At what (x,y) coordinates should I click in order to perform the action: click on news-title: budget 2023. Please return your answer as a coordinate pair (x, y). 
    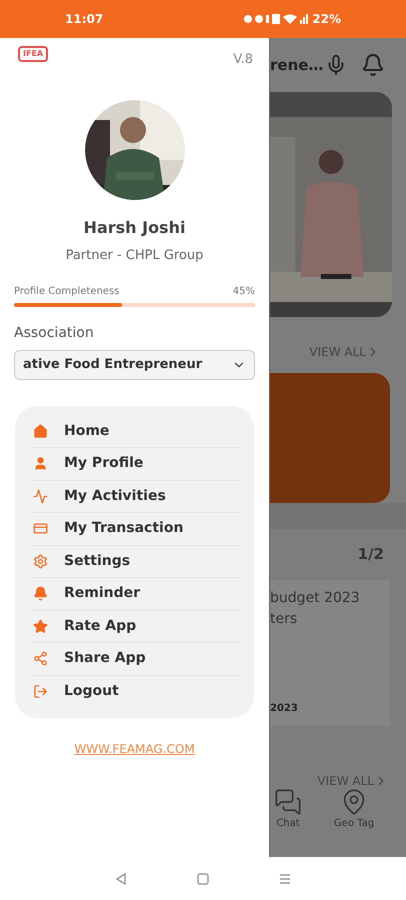
    Looking at the image, I should click on (315, 598).